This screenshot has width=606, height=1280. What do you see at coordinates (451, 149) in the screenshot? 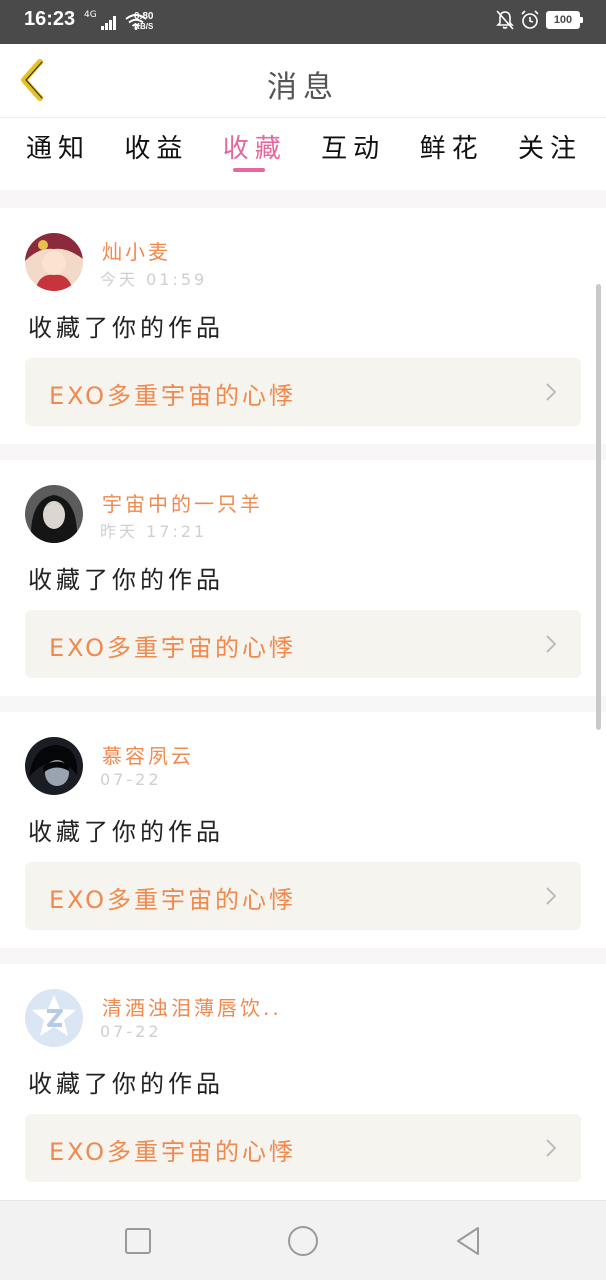
I see `tab-label: 鲜花` at bounding box center [451, 149].